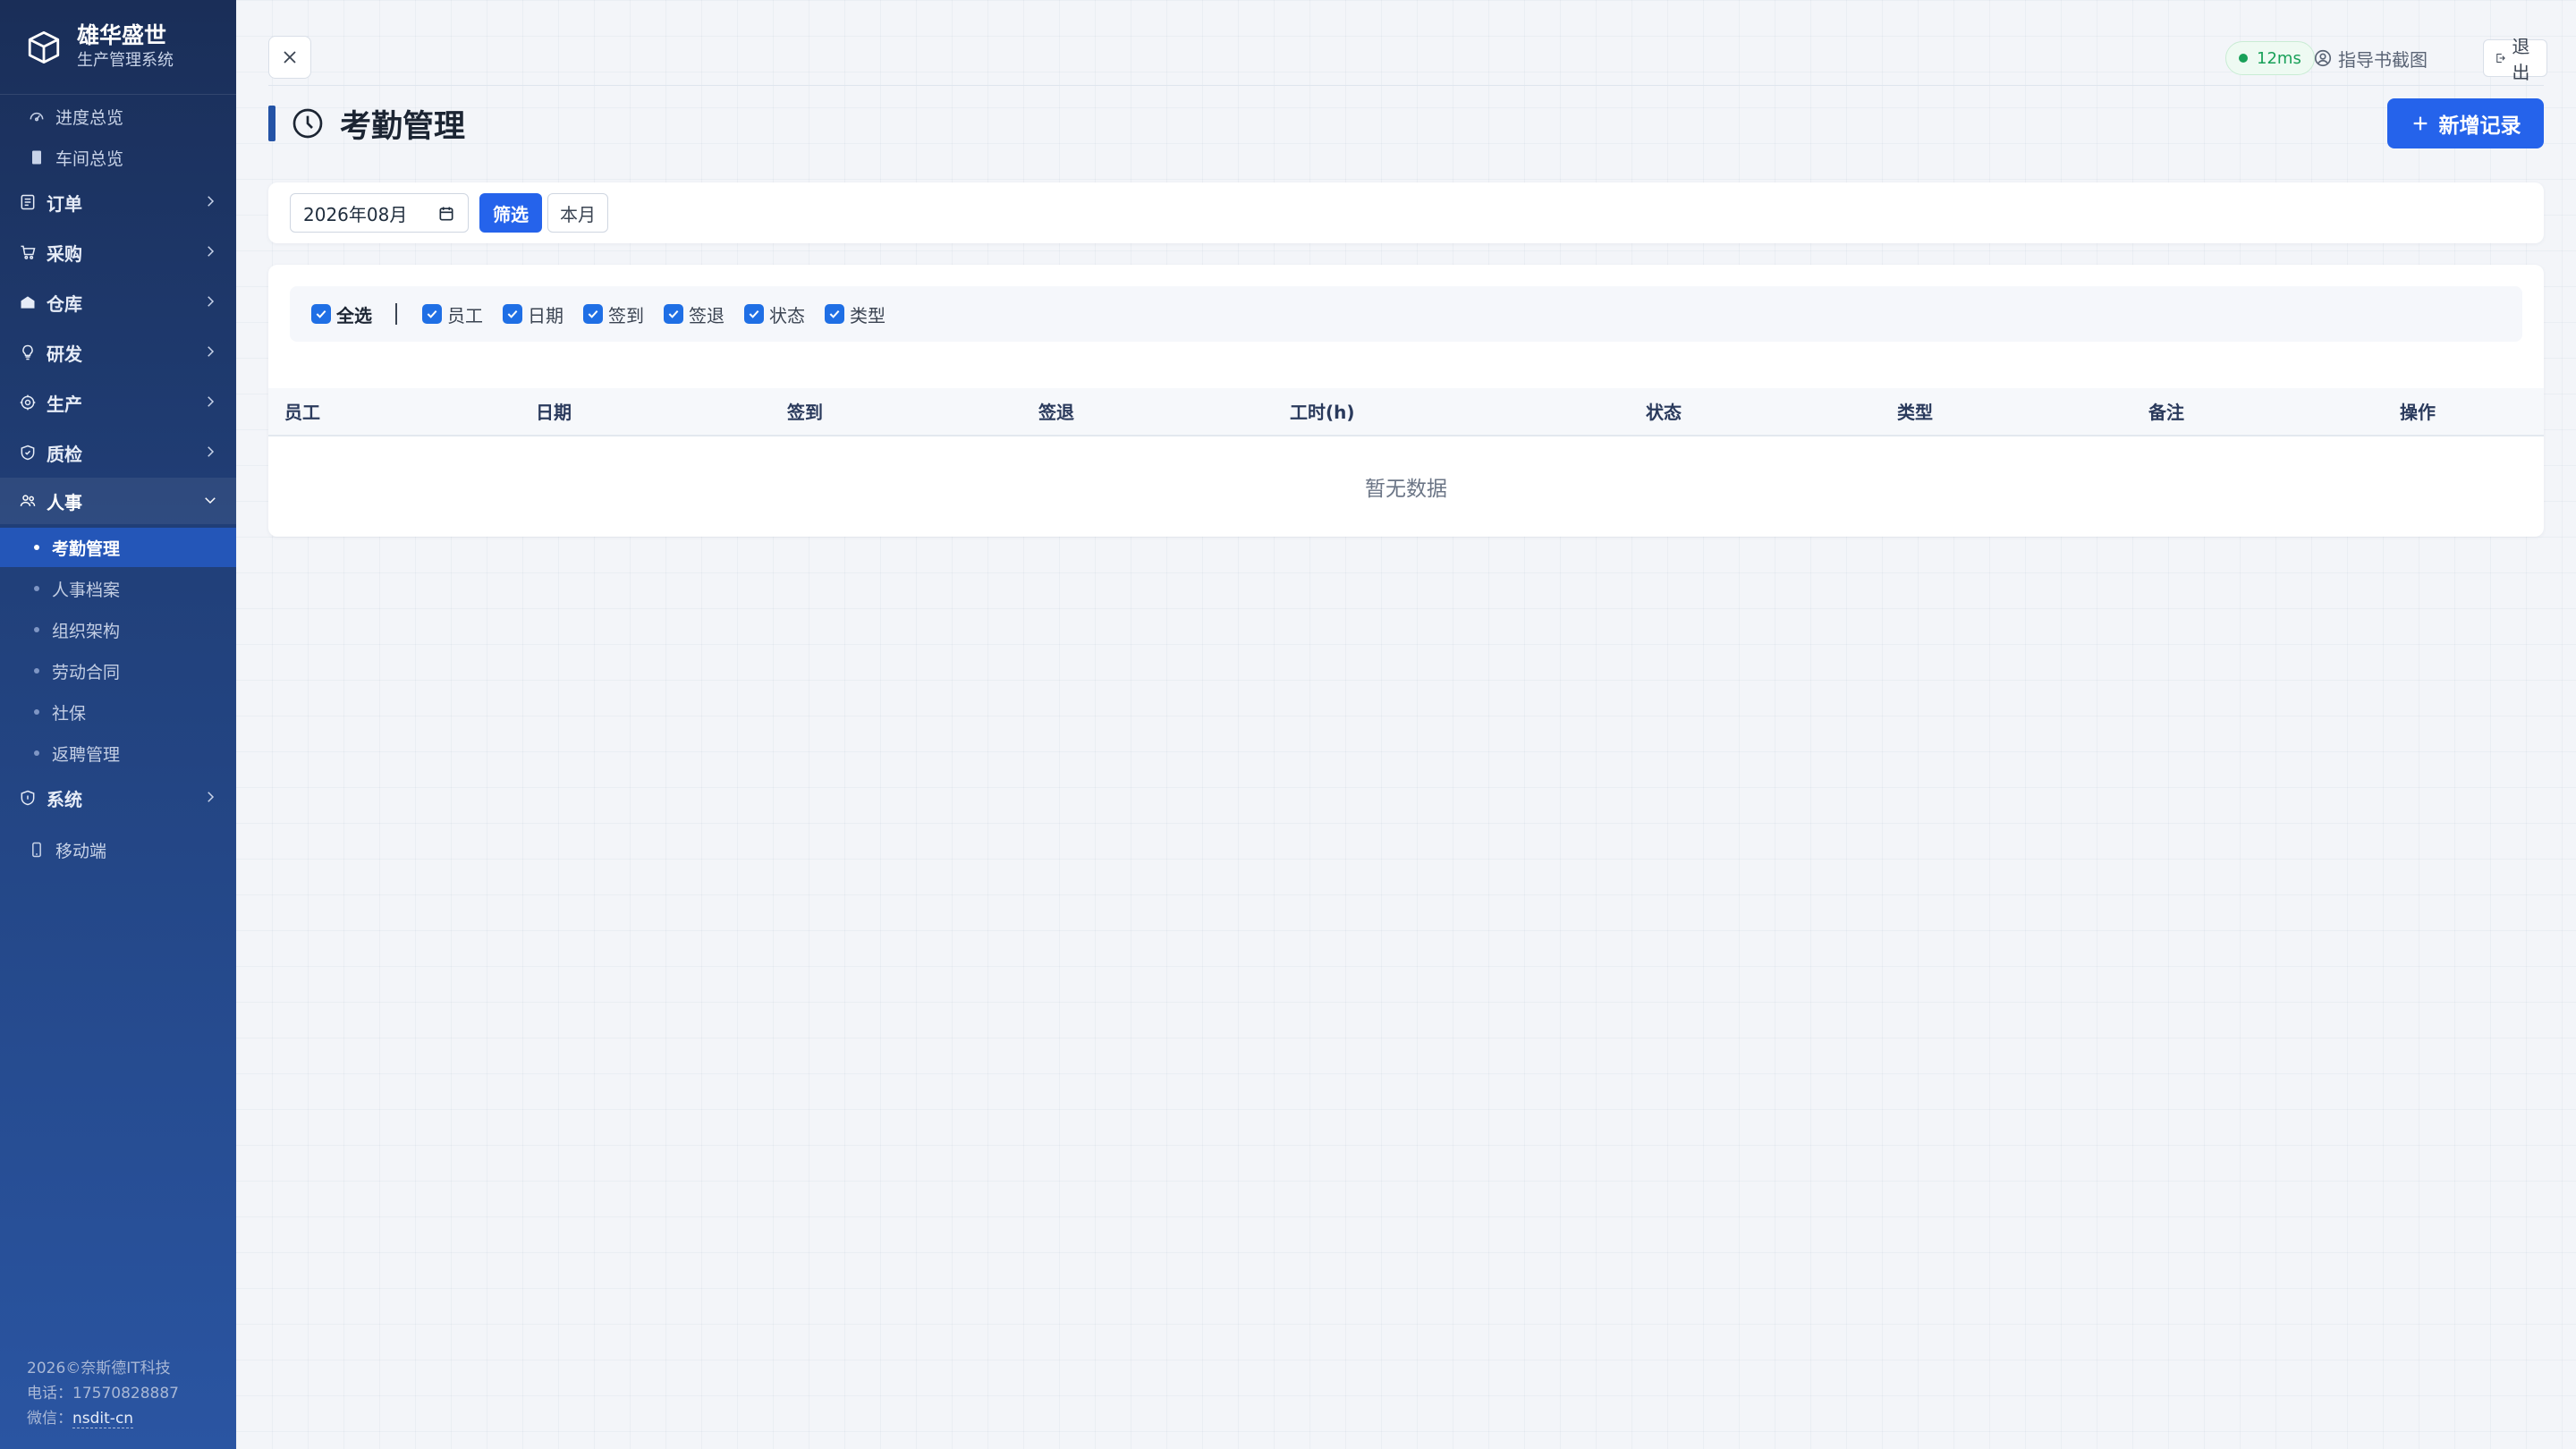 Image resolution: width=2576 pixels, height=1449 pixels. I want to click on guide-screenshot-link: 指导书截图, so click(2370, 58).